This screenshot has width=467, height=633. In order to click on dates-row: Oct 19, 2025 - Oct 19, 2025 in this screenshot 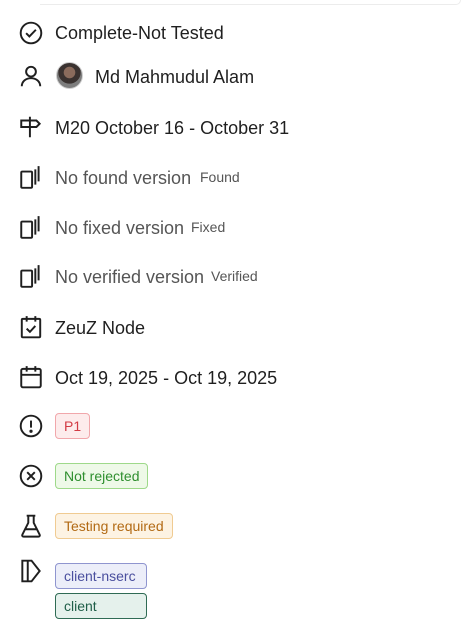, I will do `click(233, 377)`.